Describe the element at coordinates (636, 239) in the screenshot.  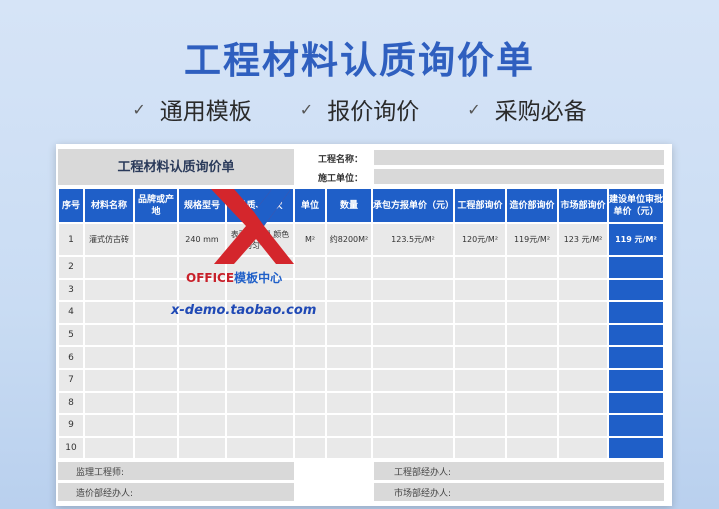
I see `table-cell: 119 元/M²` at that location.